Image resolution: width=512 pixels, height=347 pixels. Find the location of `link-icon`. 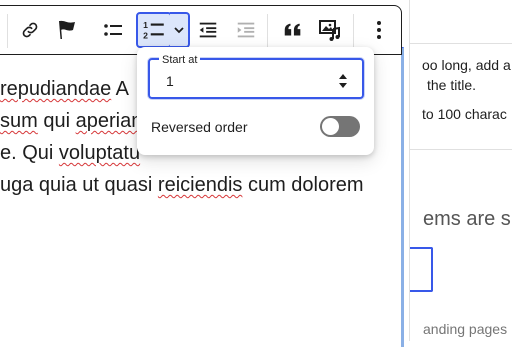

link-icon is located at coordinates (30, 30).